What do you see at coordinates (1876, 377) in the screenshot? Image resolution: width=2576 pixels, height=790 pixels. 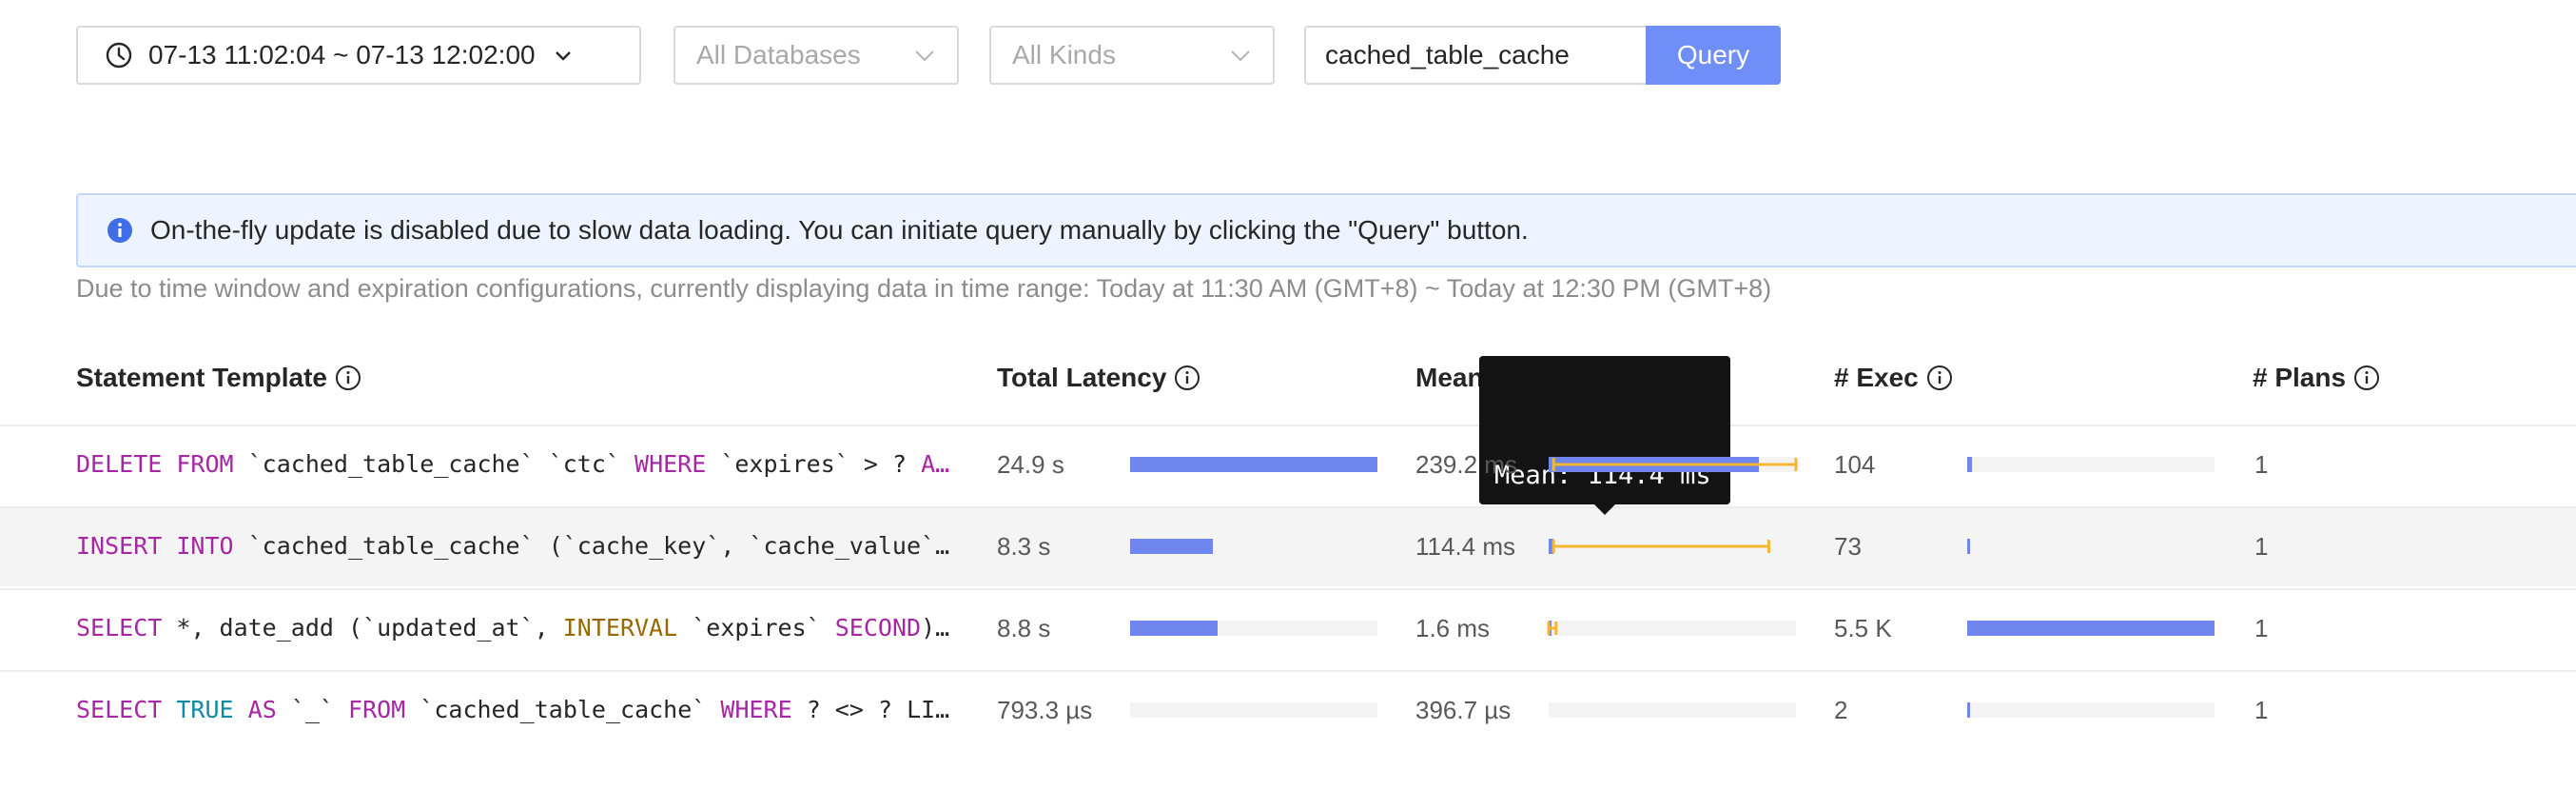 I see `column-header-exec-label: # Exec` at bounding box center [1876, 377].